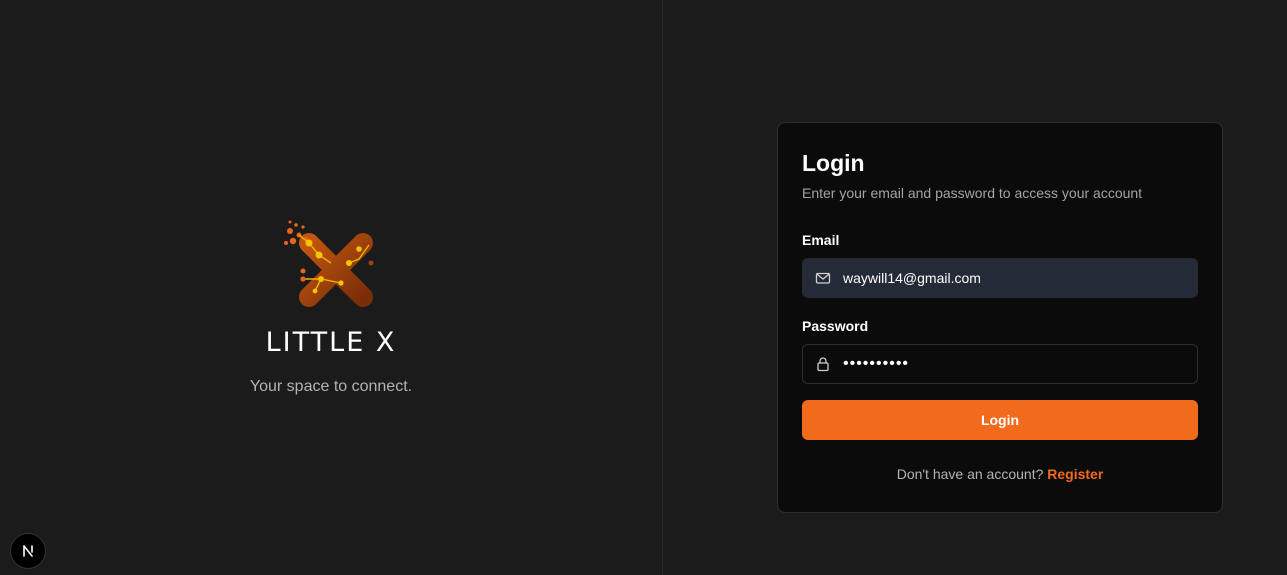 This screenshot has height=575, width=1287. What do you see at coordinates (331, 386) in the screenshot?
I see `brand-tagline: Your space to connect.` at bounding box center [331, 386].